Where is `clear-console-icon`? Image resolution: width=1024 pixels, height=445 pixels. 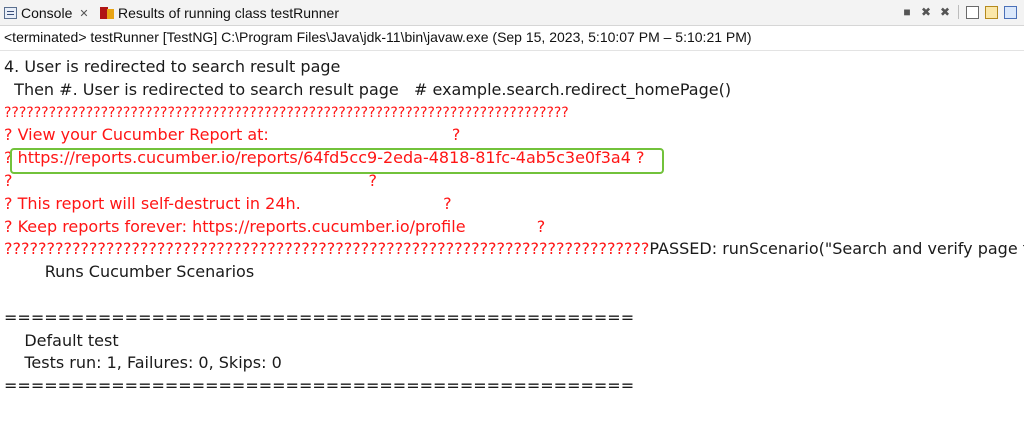 clear-console-icon is located at coordinates (972, 12).